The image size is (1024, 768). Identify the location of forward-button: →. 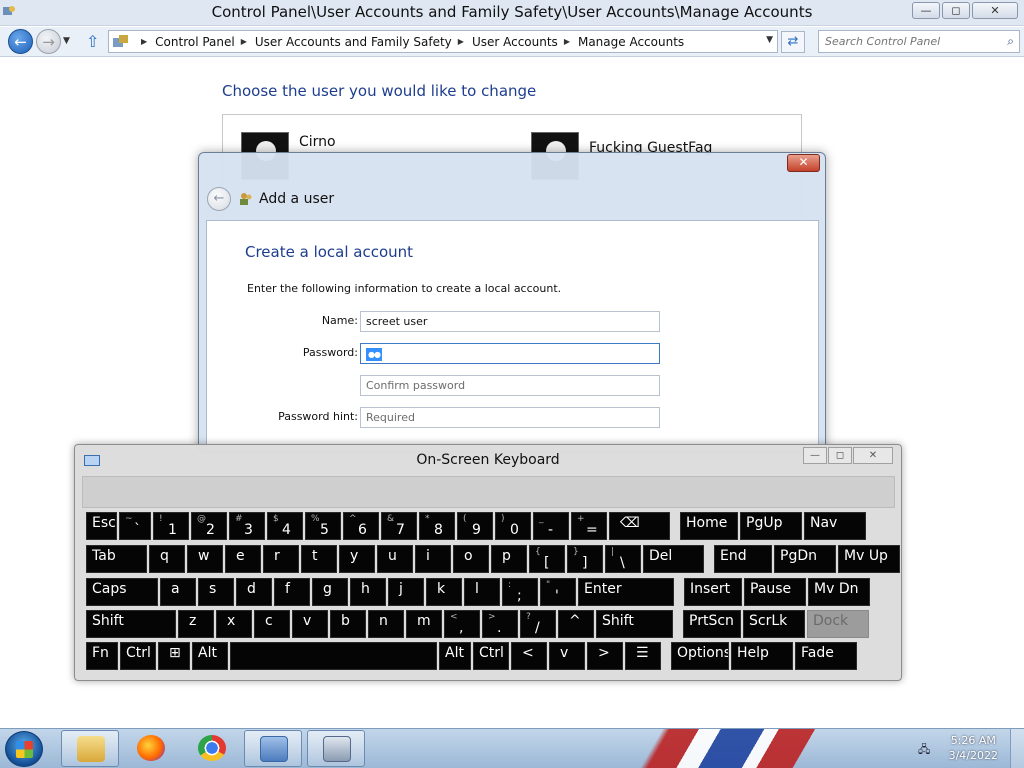
(48, 41).